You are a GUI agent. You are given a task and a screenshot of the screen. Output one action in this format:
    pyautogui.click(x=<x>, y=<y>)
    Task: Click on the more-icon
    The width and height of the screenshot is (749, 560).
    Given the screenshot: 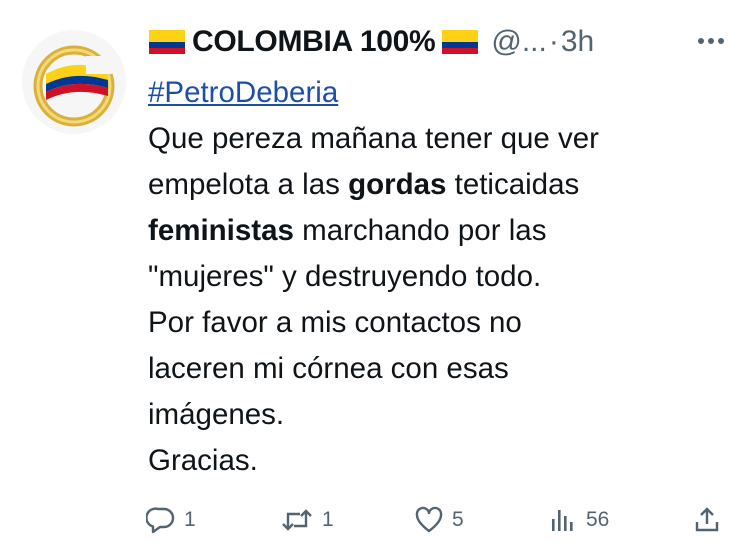 What is the action you would take?
    pyautogui.click(x=711, y=41)
    